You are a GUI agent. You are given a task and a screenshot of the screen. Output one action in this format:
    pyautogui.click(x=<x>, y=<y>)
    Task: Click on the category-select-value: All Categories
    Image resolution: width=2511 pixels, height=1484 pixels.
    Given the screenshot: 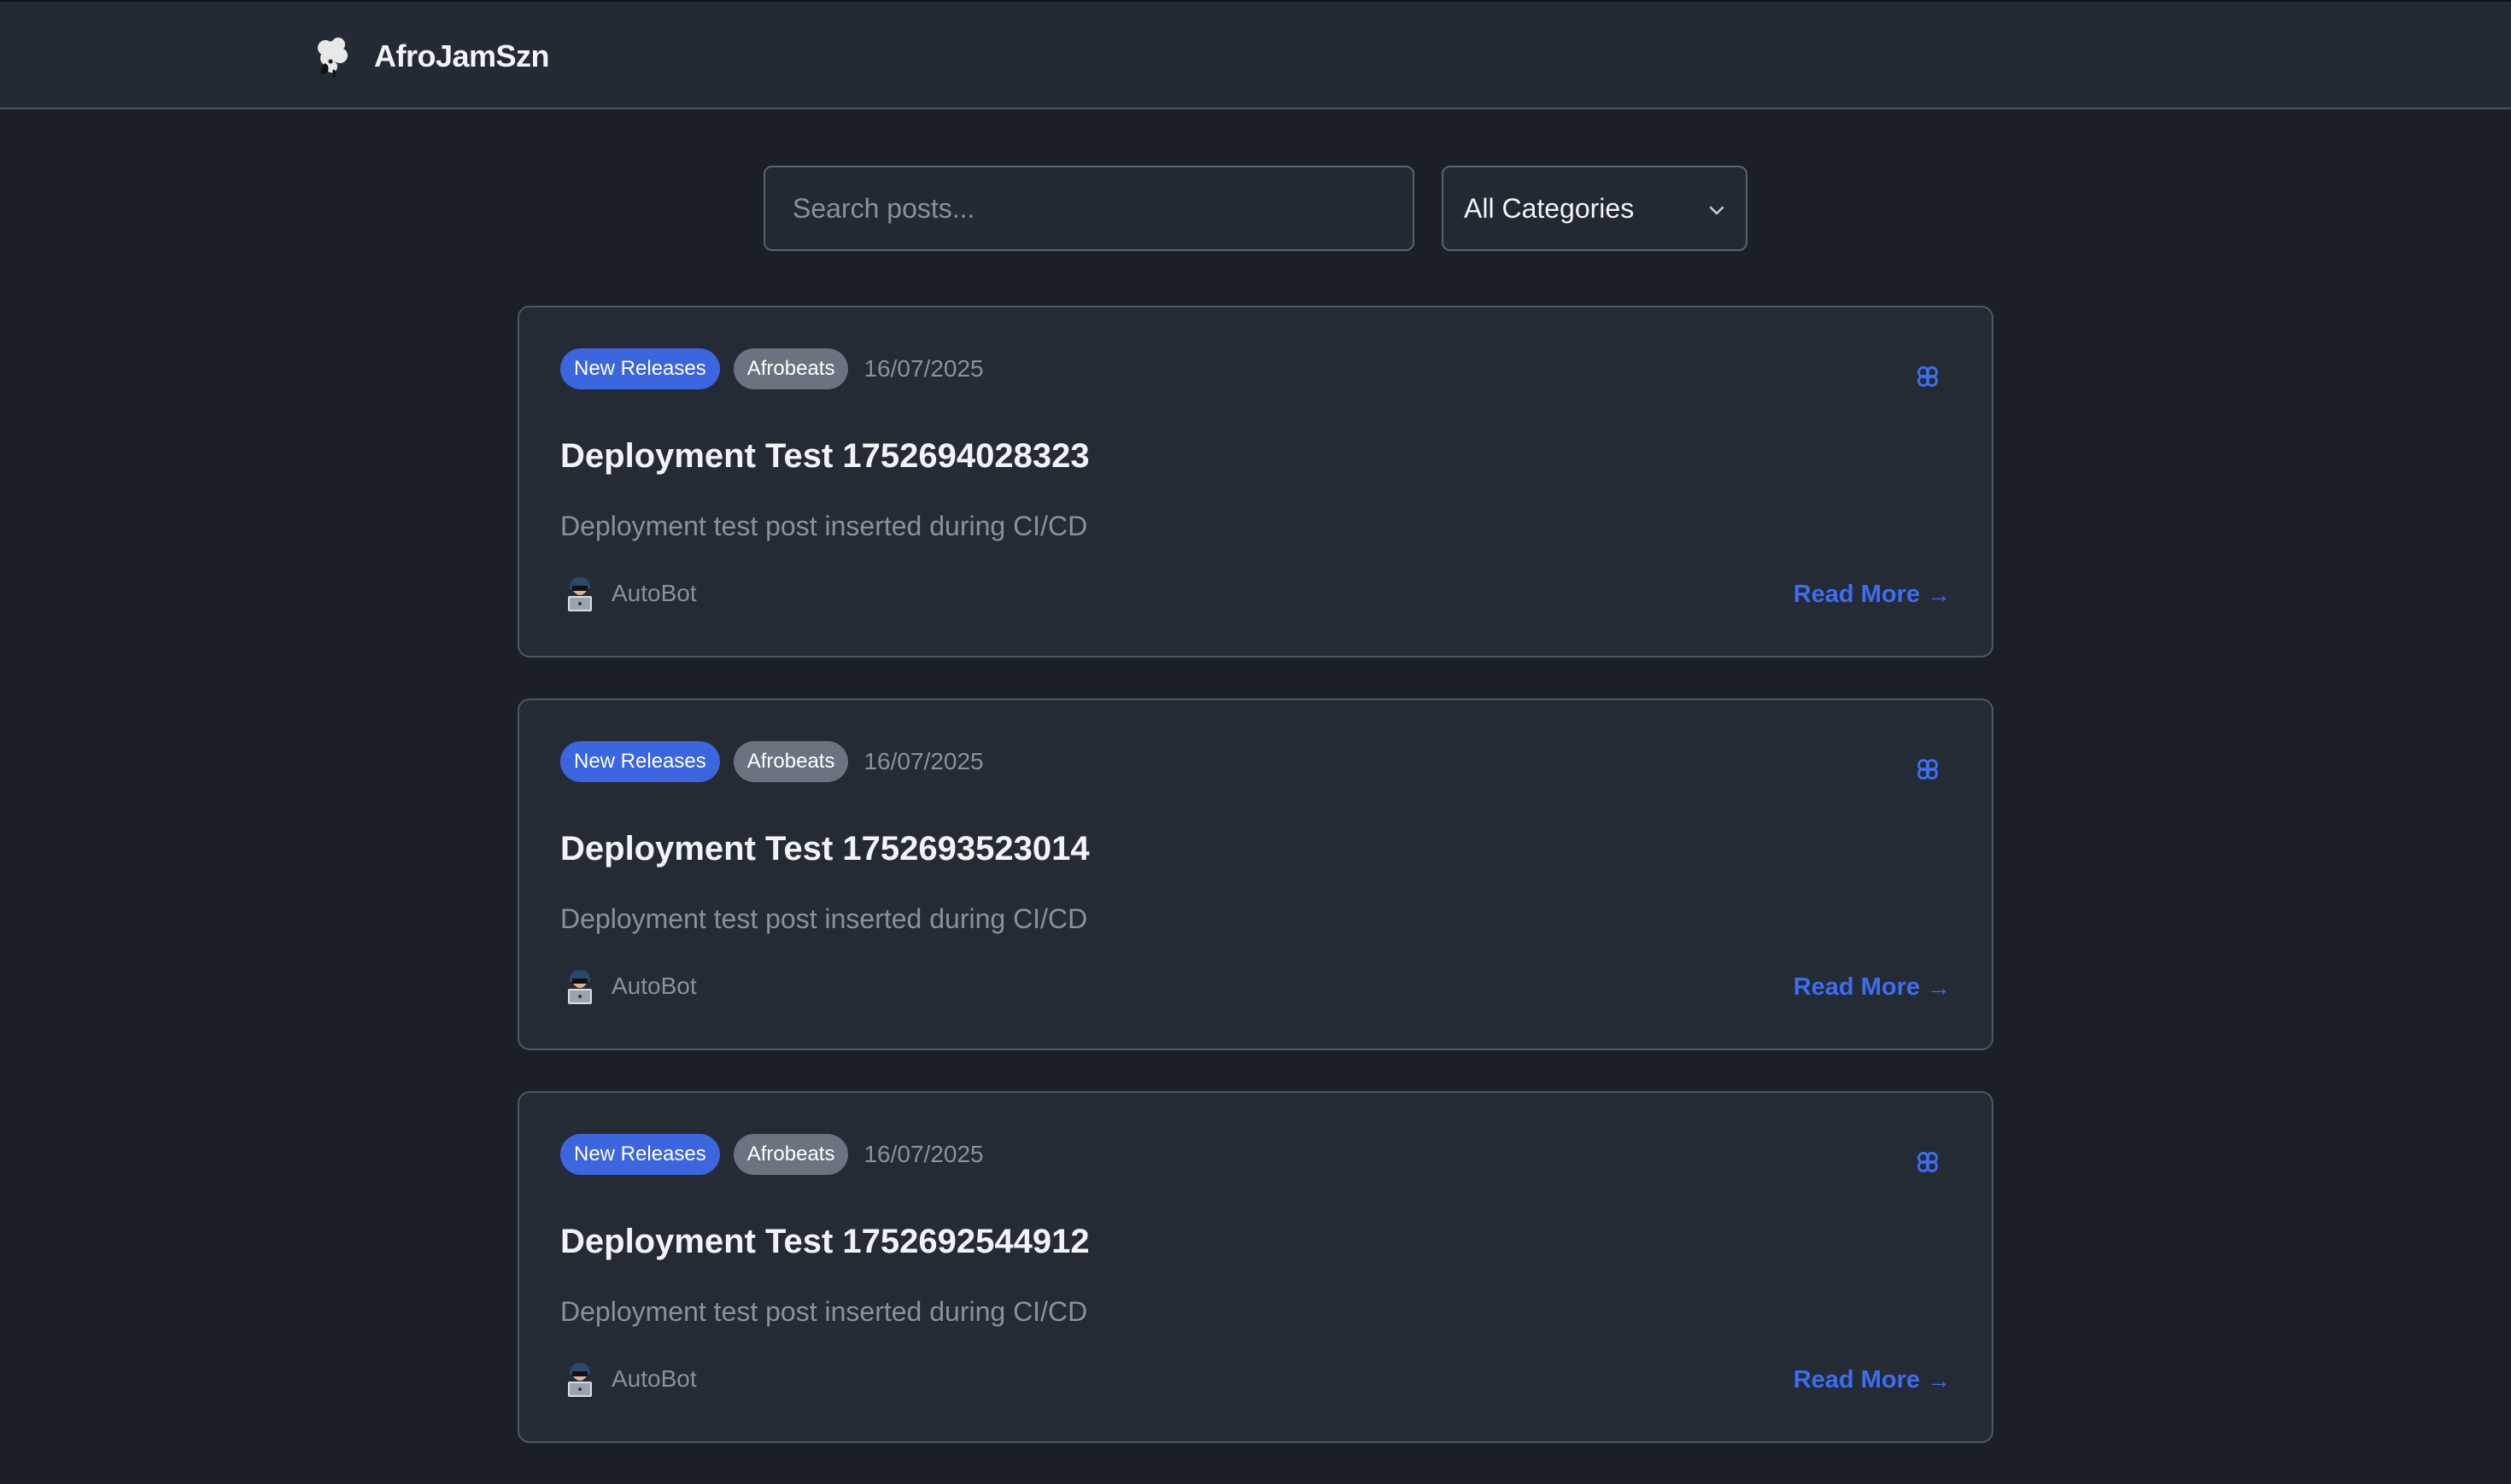 What is the action you would take?
    pyautogui.click(x=1550, y=208)
    